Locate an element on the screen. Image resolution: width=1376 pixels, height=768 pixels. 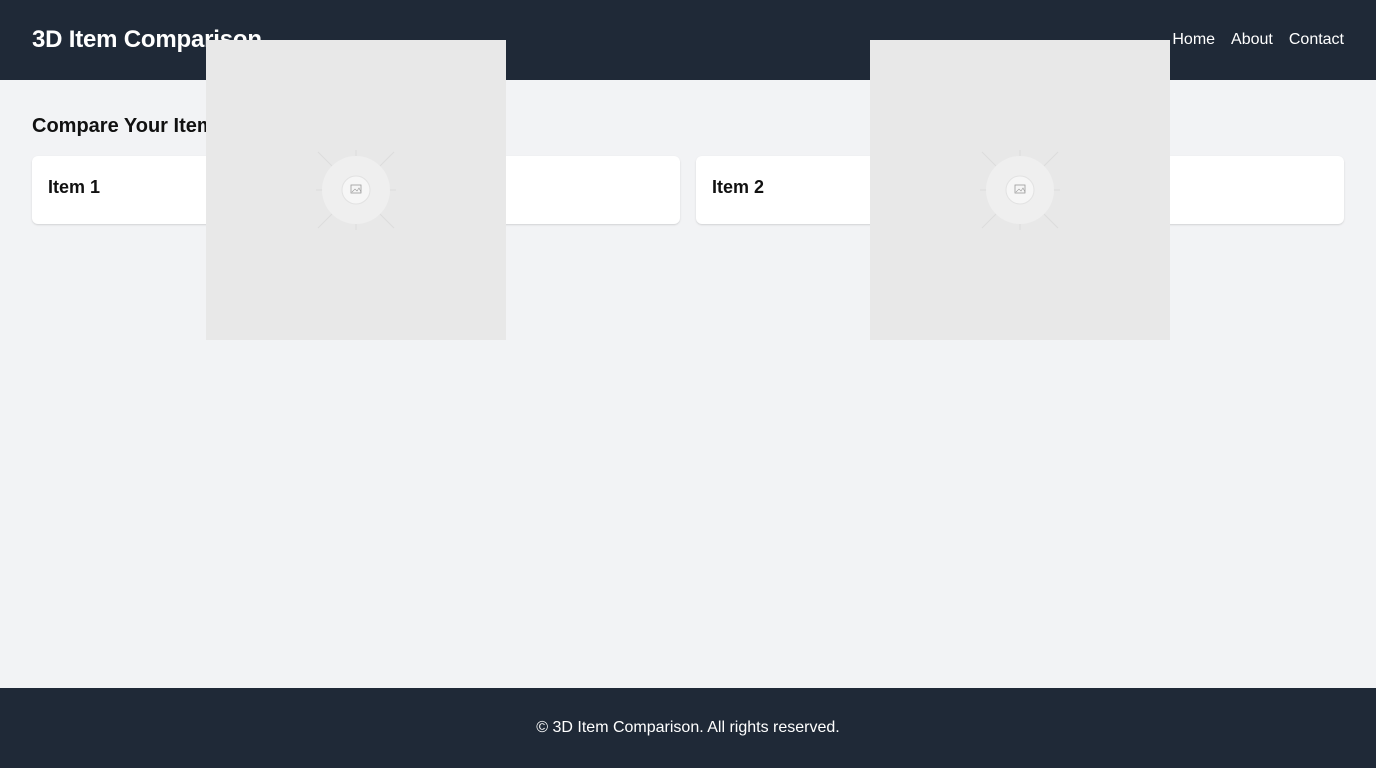
nav-home-link: Home is located at coordinates (1193, 40).